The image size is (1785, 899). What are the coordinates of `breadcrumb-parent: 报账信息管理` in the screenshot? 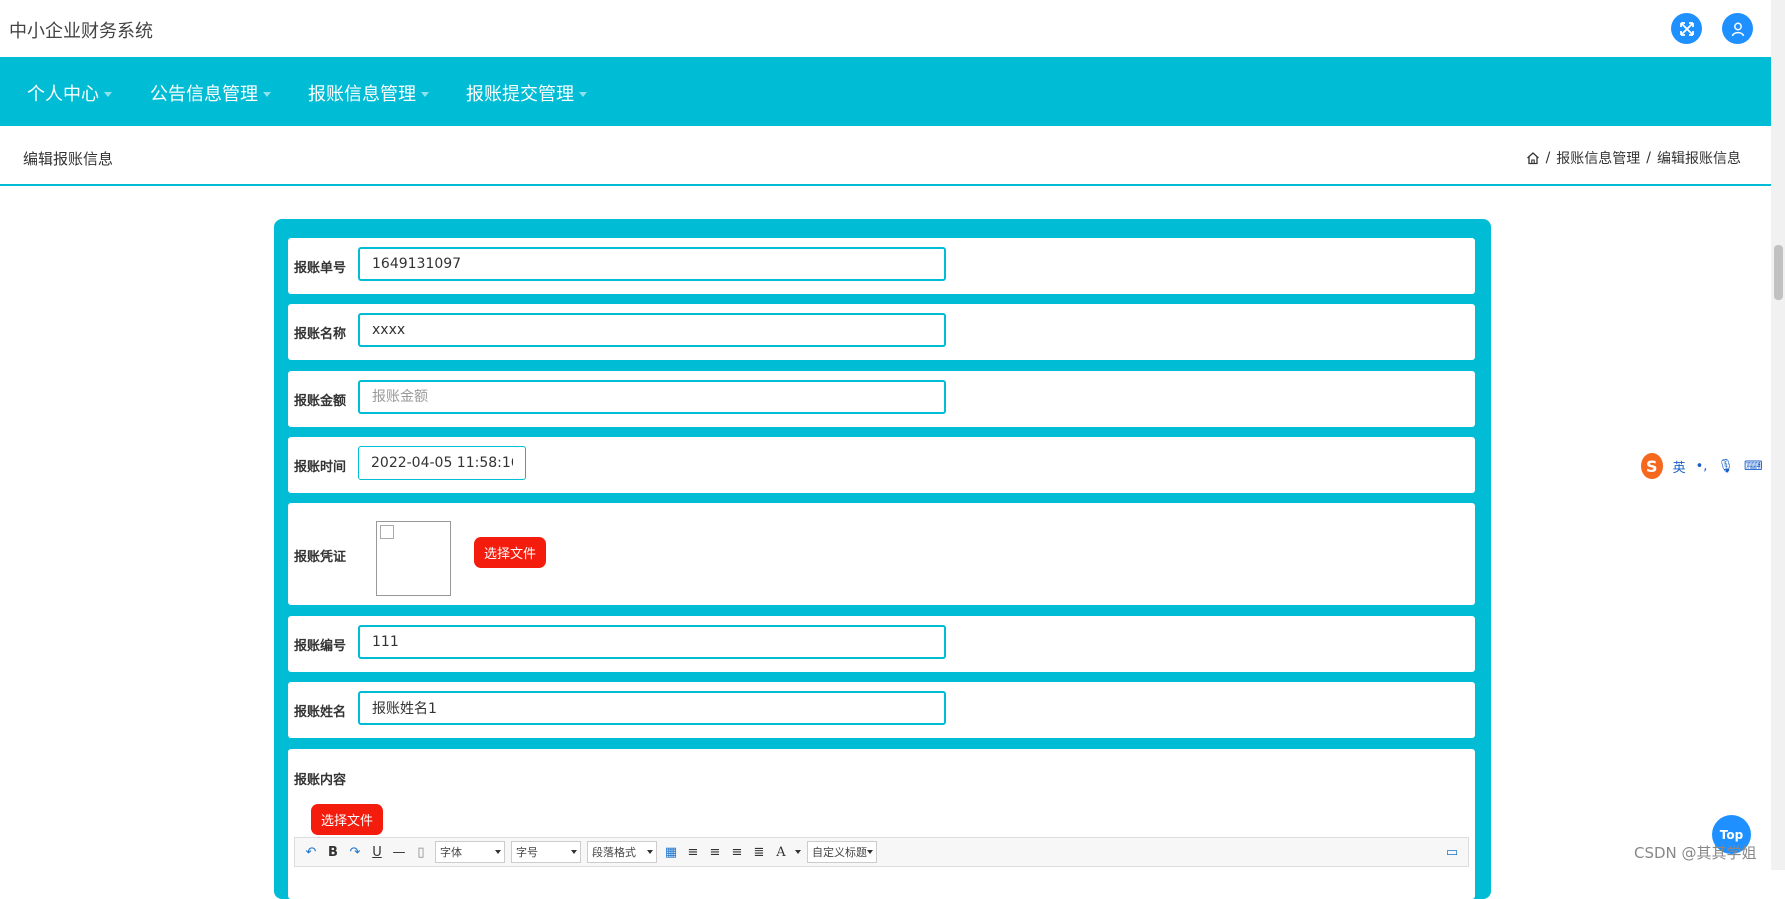 It's located at (1598, 158).